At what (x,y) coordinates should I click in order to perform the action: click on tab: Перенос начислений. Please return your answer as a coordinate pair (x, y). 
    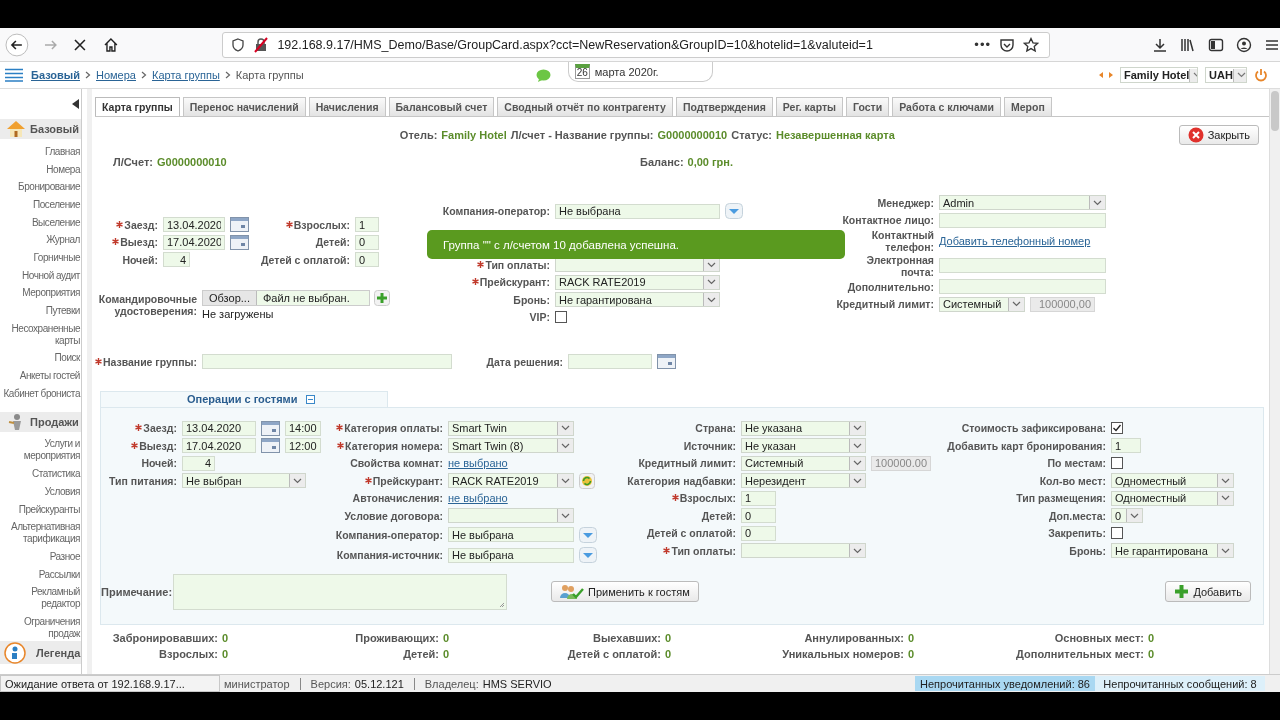
    Looking at the image, I should click on (244, 106).